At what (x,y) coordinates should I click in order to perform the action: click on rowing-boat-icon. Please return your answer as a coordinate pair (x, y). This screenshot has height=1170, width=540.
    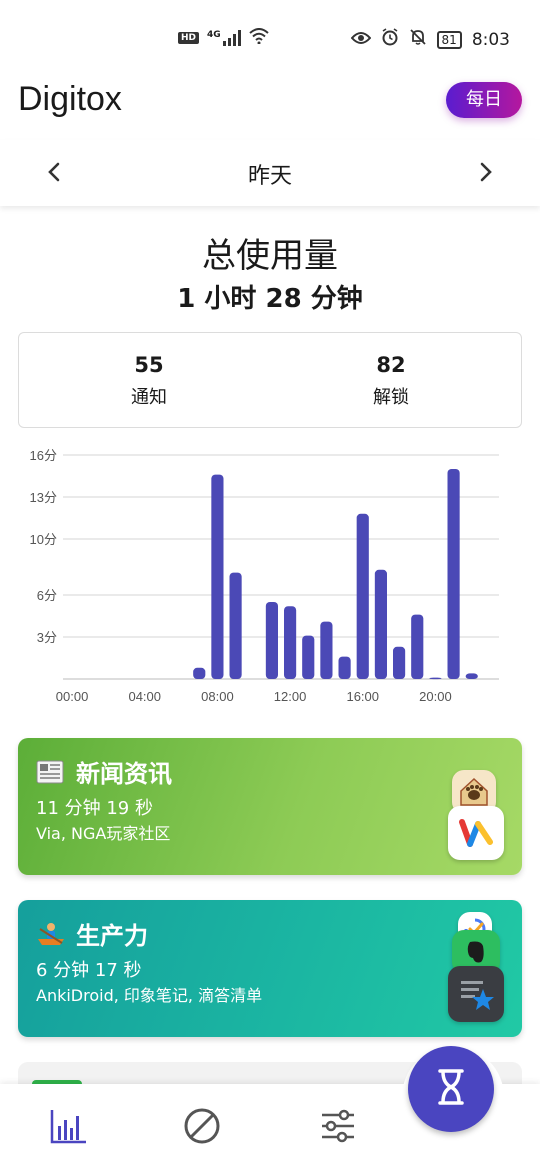
    Looking at the image, I should click on (51, 934).